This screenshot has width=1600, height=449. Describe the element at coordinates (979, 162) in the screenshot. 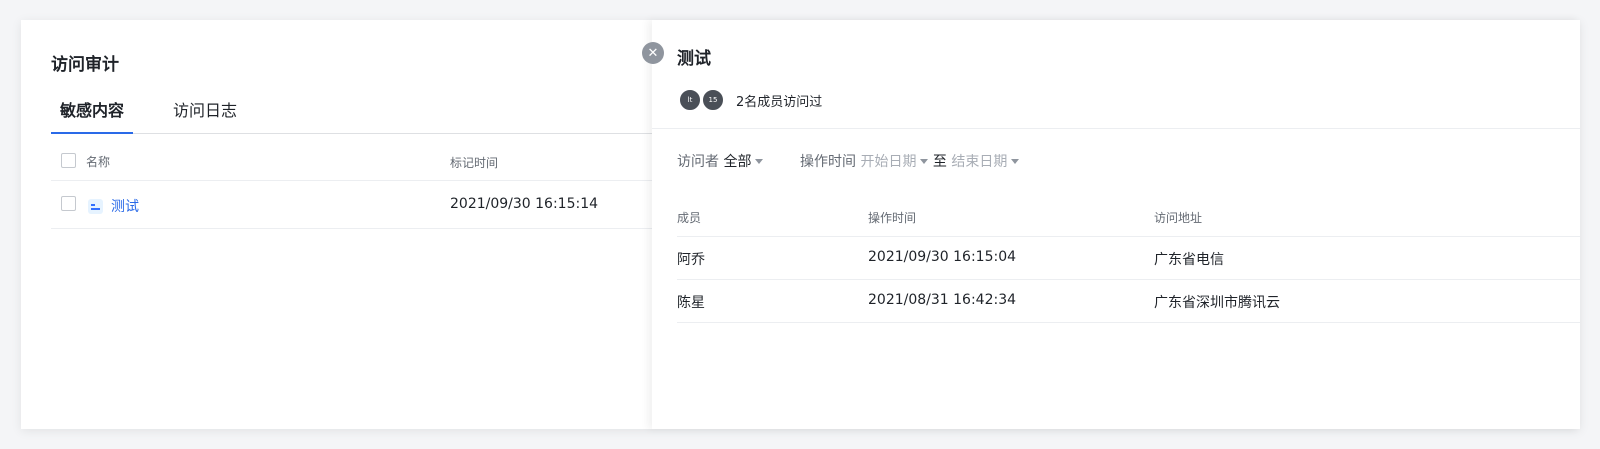

I see `end-date-picker: 结束日期` at that location.